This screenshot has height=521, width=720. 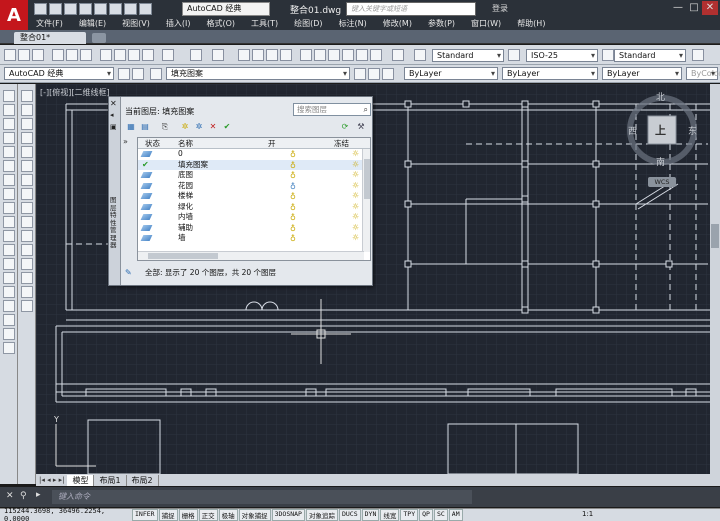 What do you see at coordinates (251, 196) in the screenshot?
I see `layer-row: 楼梯 ♁ ☼` at bounding box center [251, 196].